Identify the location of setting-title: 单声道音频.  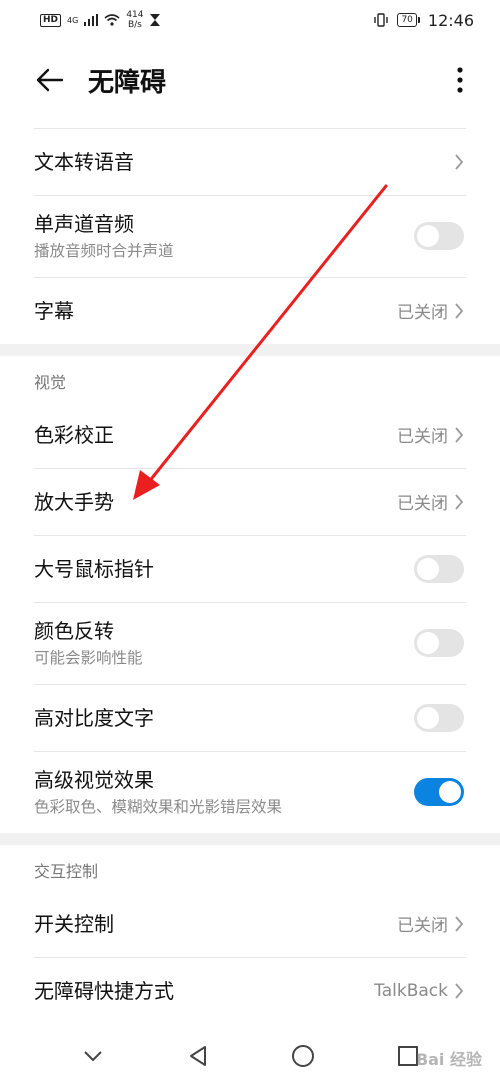
(84, 224).